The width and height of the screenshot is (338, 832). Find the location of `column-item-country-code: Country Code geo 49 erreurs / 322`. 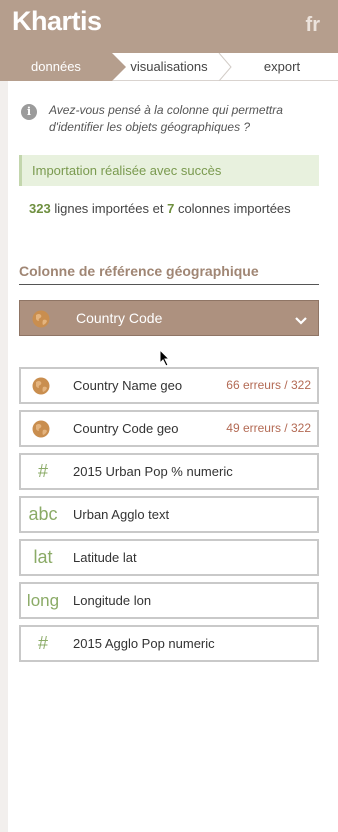

column-item-country-code: Country Code geo 49 erreurs / 322 is located at coordinates (169, 428).